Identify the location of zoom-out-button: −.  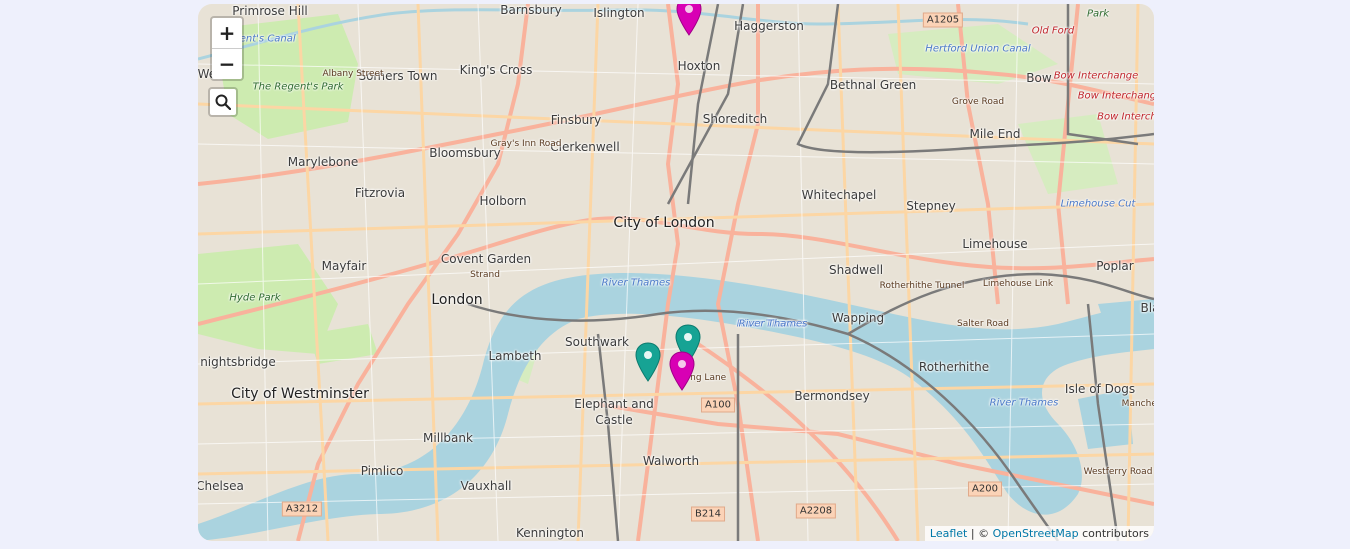
(227, 63).